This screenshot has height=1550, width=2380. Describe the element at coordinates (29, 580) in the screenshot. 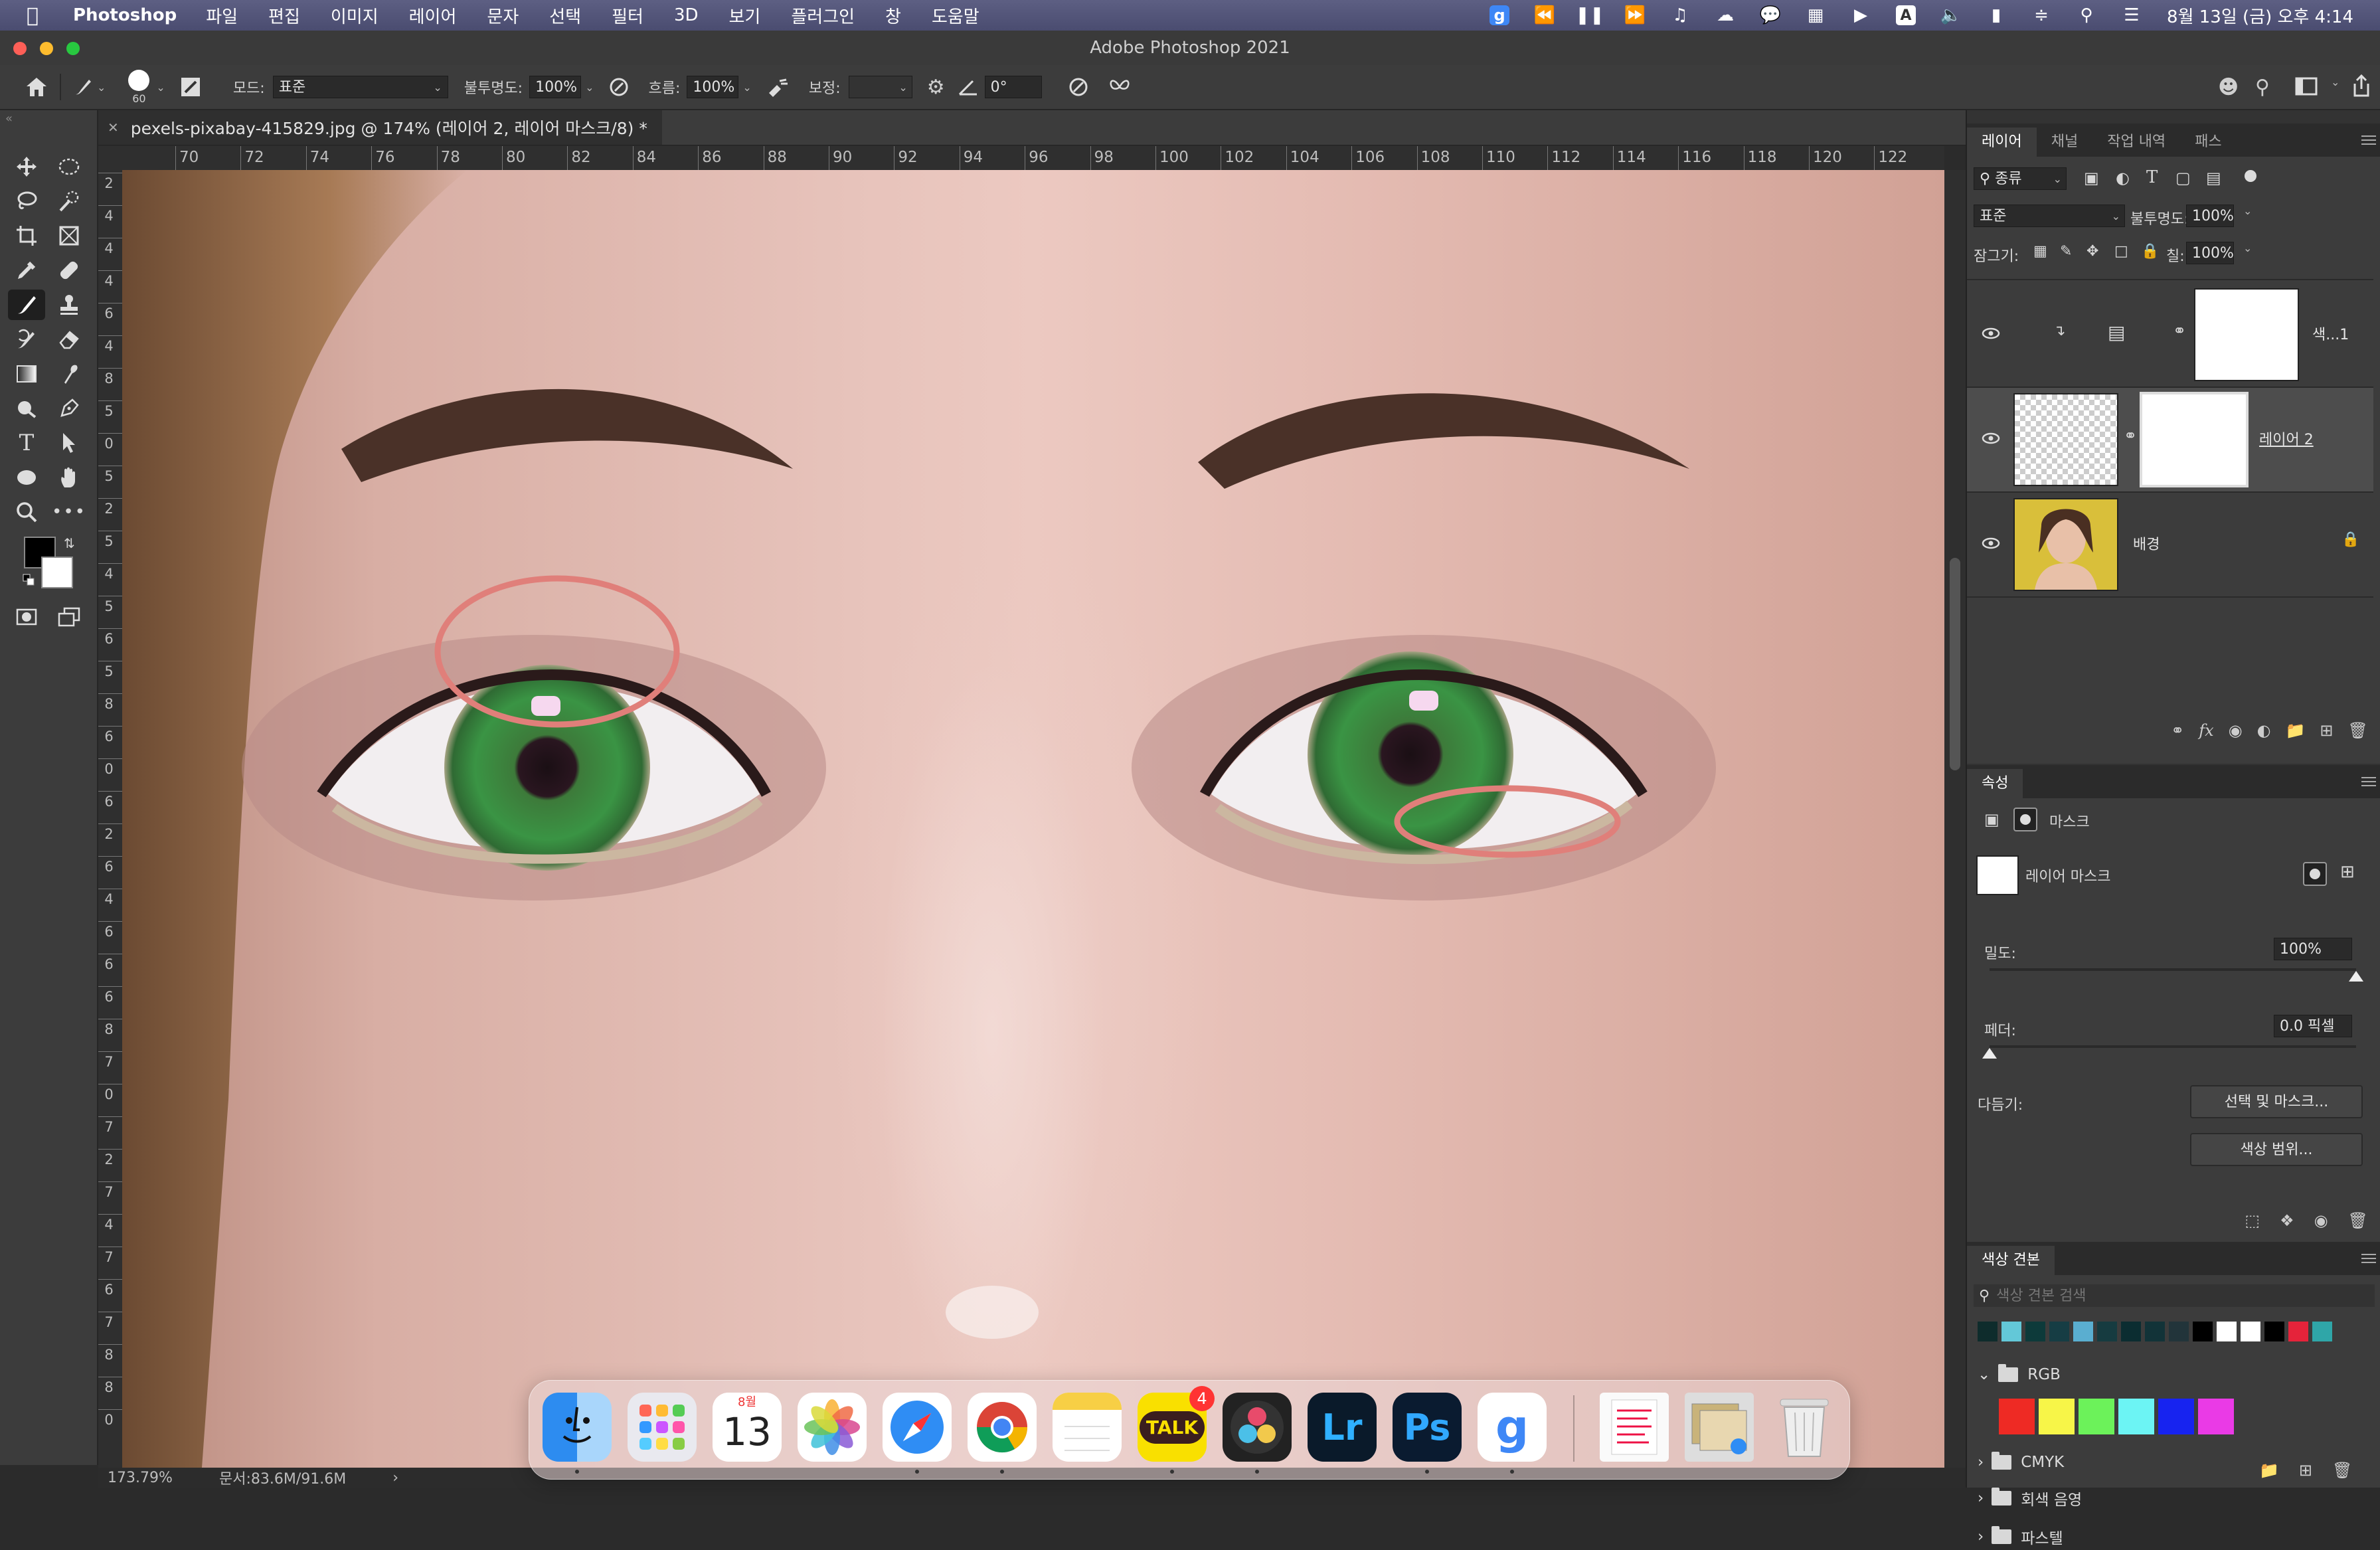

I see `default-colors-icon` at that location.